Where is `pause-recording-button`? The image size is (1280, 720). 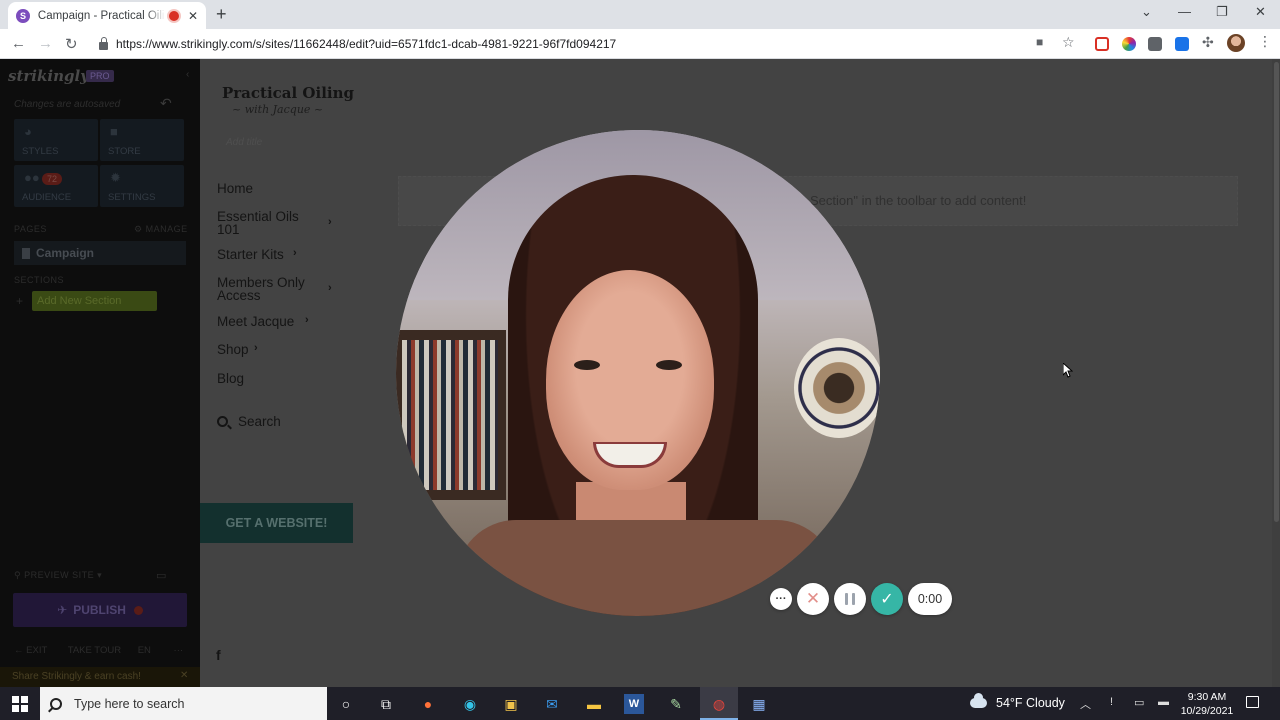
pause-recording-button is located at coordinates (850, 599).